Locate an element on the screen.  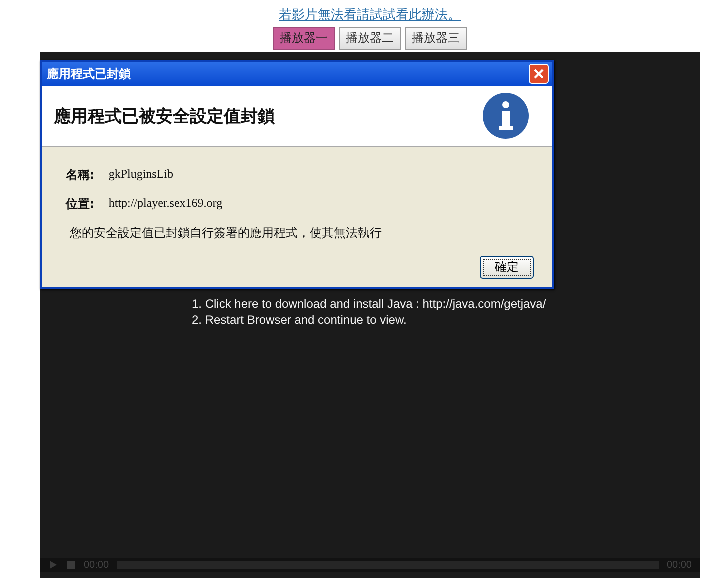
instruction-text: 1. Click here to download and install Java : http://java.com/getjava/ is located at coordinates (370, 304).